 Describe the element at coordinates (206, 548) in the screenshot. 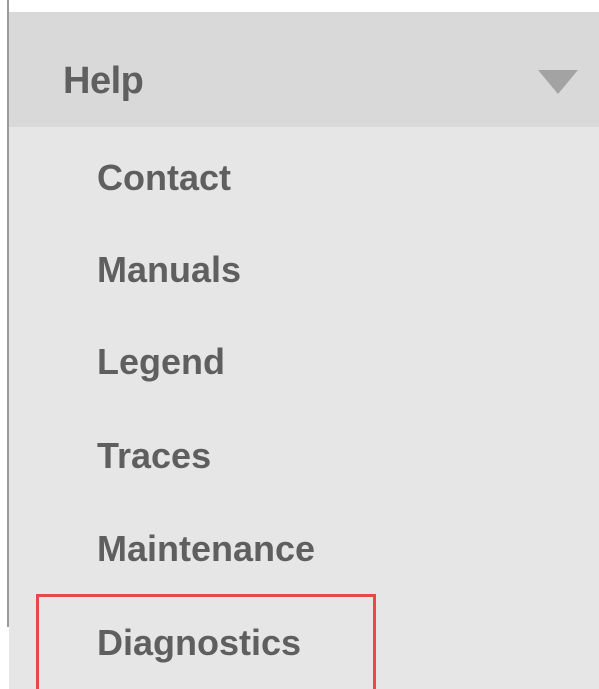

I see `menu-item-label: Maintenance` at that location.